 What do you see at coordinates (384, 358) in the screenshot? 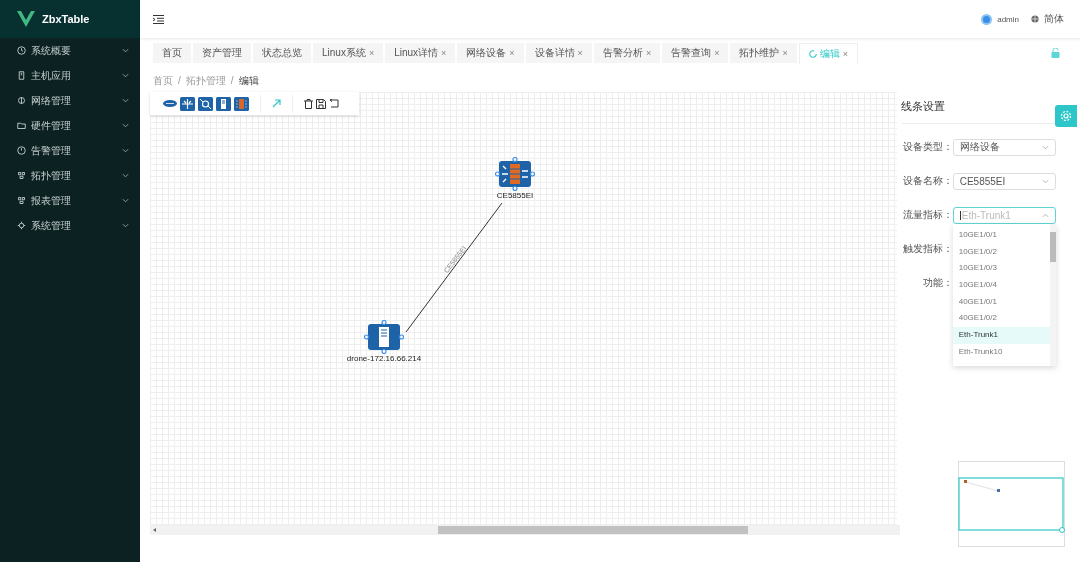
I see `node-label: drone-172.16.66.214` at bounding box center [384, 358].